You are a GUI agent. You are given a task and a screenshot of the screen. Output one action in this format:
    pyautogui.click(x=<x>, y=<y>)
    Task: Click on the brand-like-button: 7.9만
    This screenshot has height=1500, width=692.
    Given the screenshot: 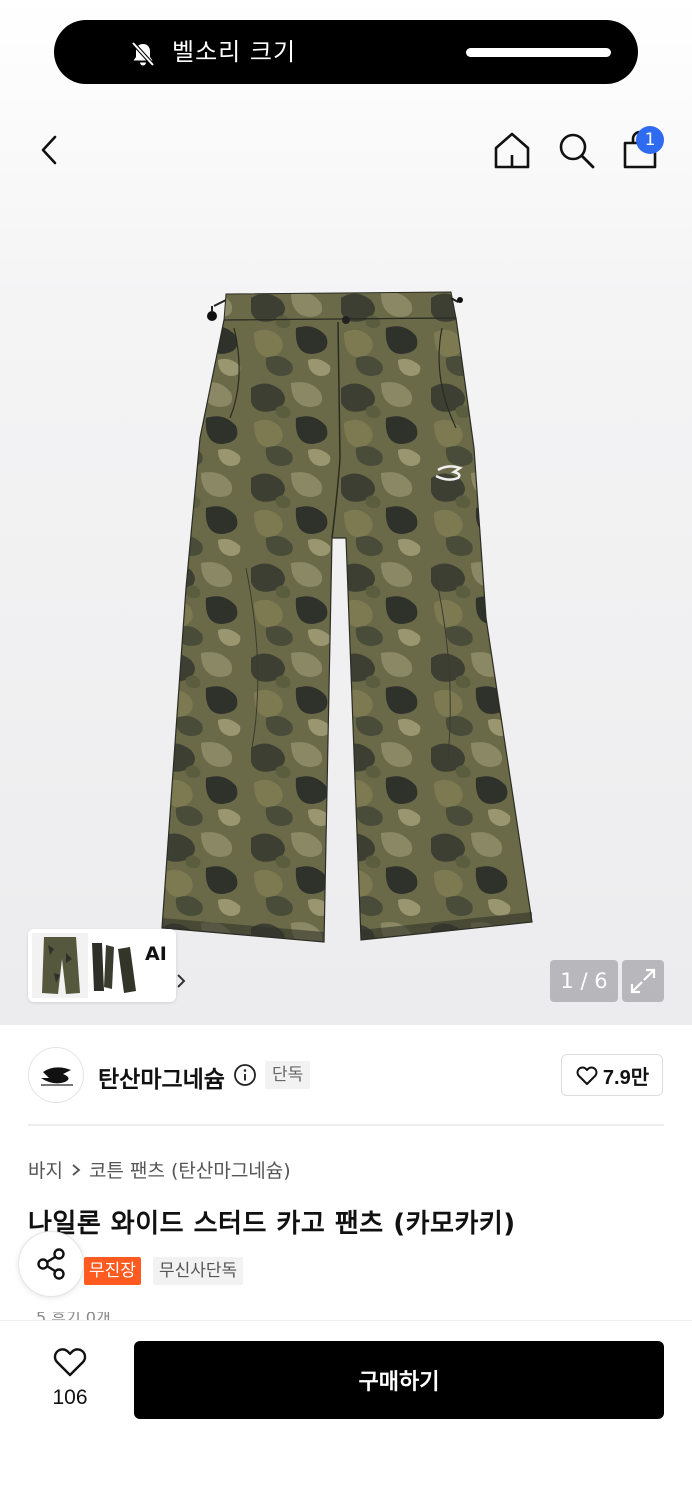 What is the action you would take?
    pyautogui.click(x=612, y=1075)
    